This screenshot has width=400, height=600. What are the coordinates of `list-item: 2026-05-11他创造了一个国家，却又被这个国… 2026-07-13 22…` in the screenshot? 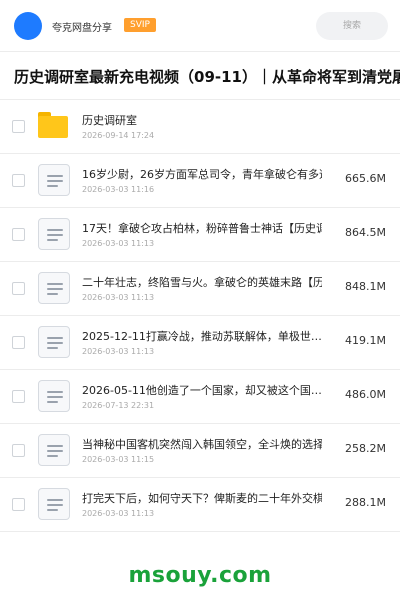 It's located at (200, 397).